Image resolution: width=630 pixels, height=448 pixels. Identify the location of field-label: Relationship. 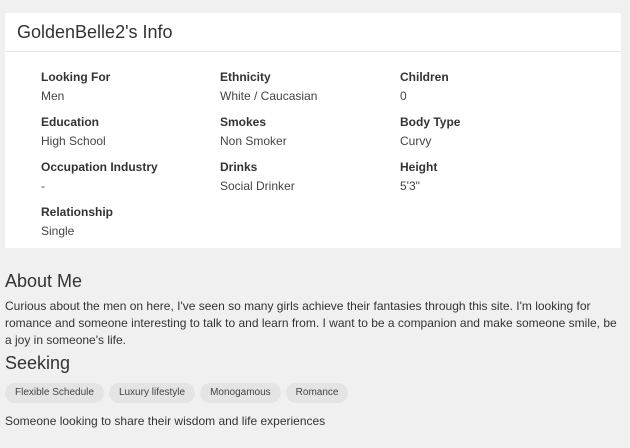
(77, 212).